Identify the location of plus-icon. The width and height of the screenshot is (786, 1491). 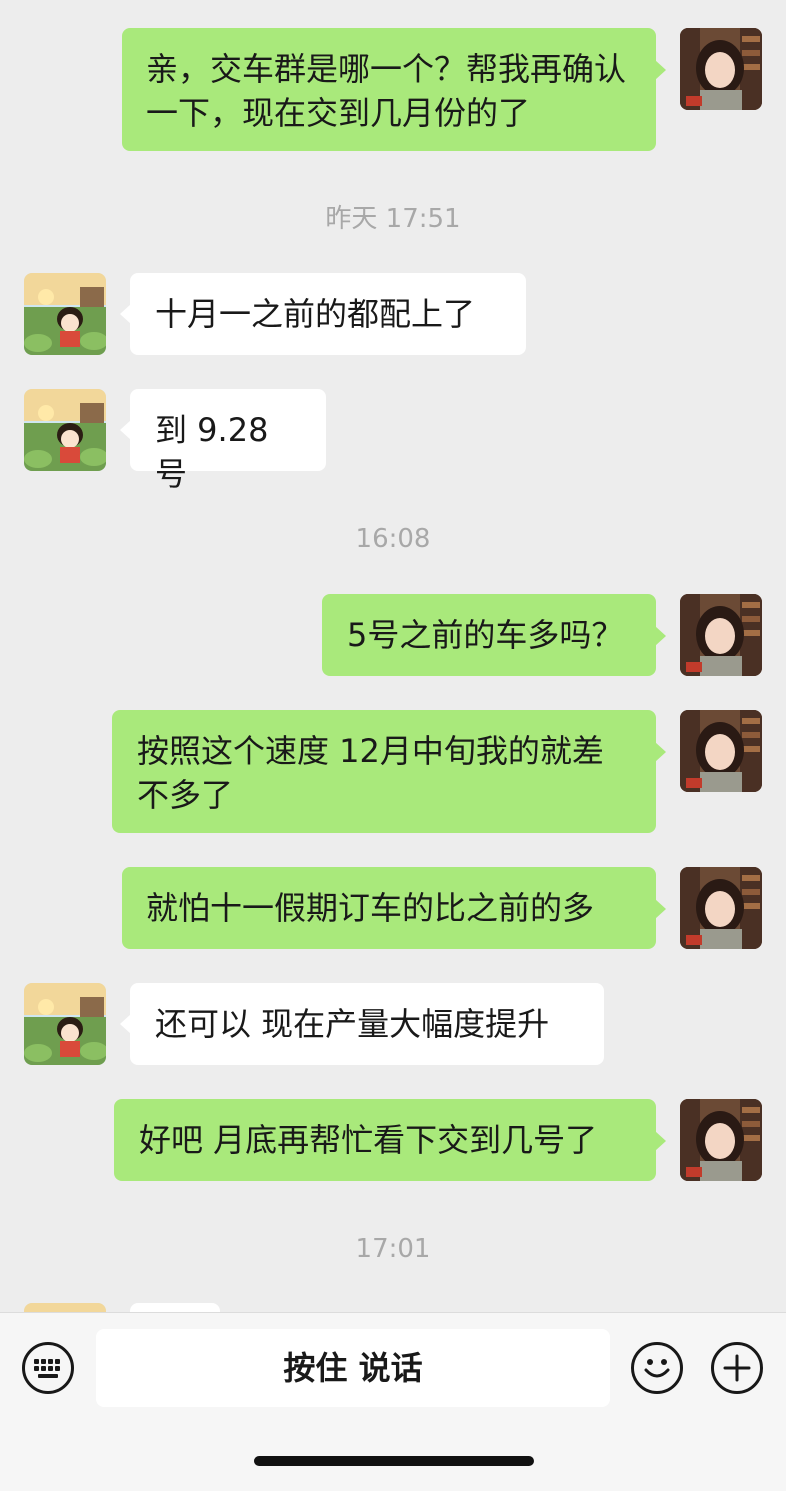
(737, 1368).